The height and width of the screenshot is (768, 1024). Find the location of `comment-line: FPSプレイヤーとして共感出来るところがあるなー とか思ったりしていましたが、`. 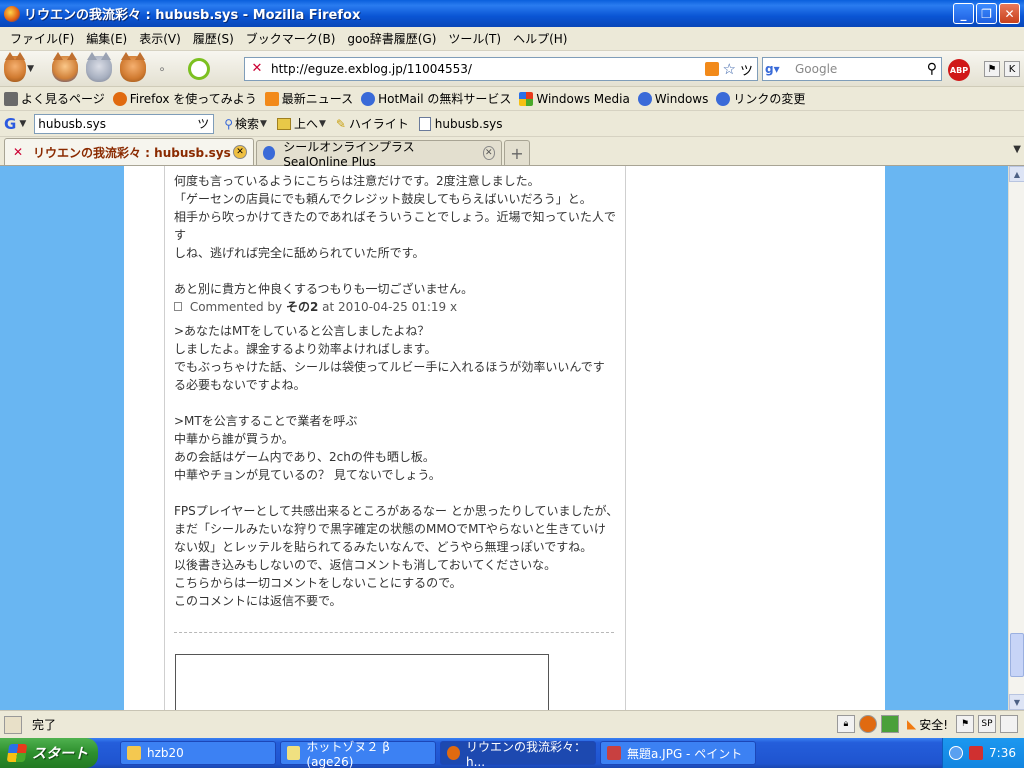

comment-line: FPSプレイヤーとして共感出来るところがあるなー とか思ったりしていましたが、 is located at coordinates (396, 511).